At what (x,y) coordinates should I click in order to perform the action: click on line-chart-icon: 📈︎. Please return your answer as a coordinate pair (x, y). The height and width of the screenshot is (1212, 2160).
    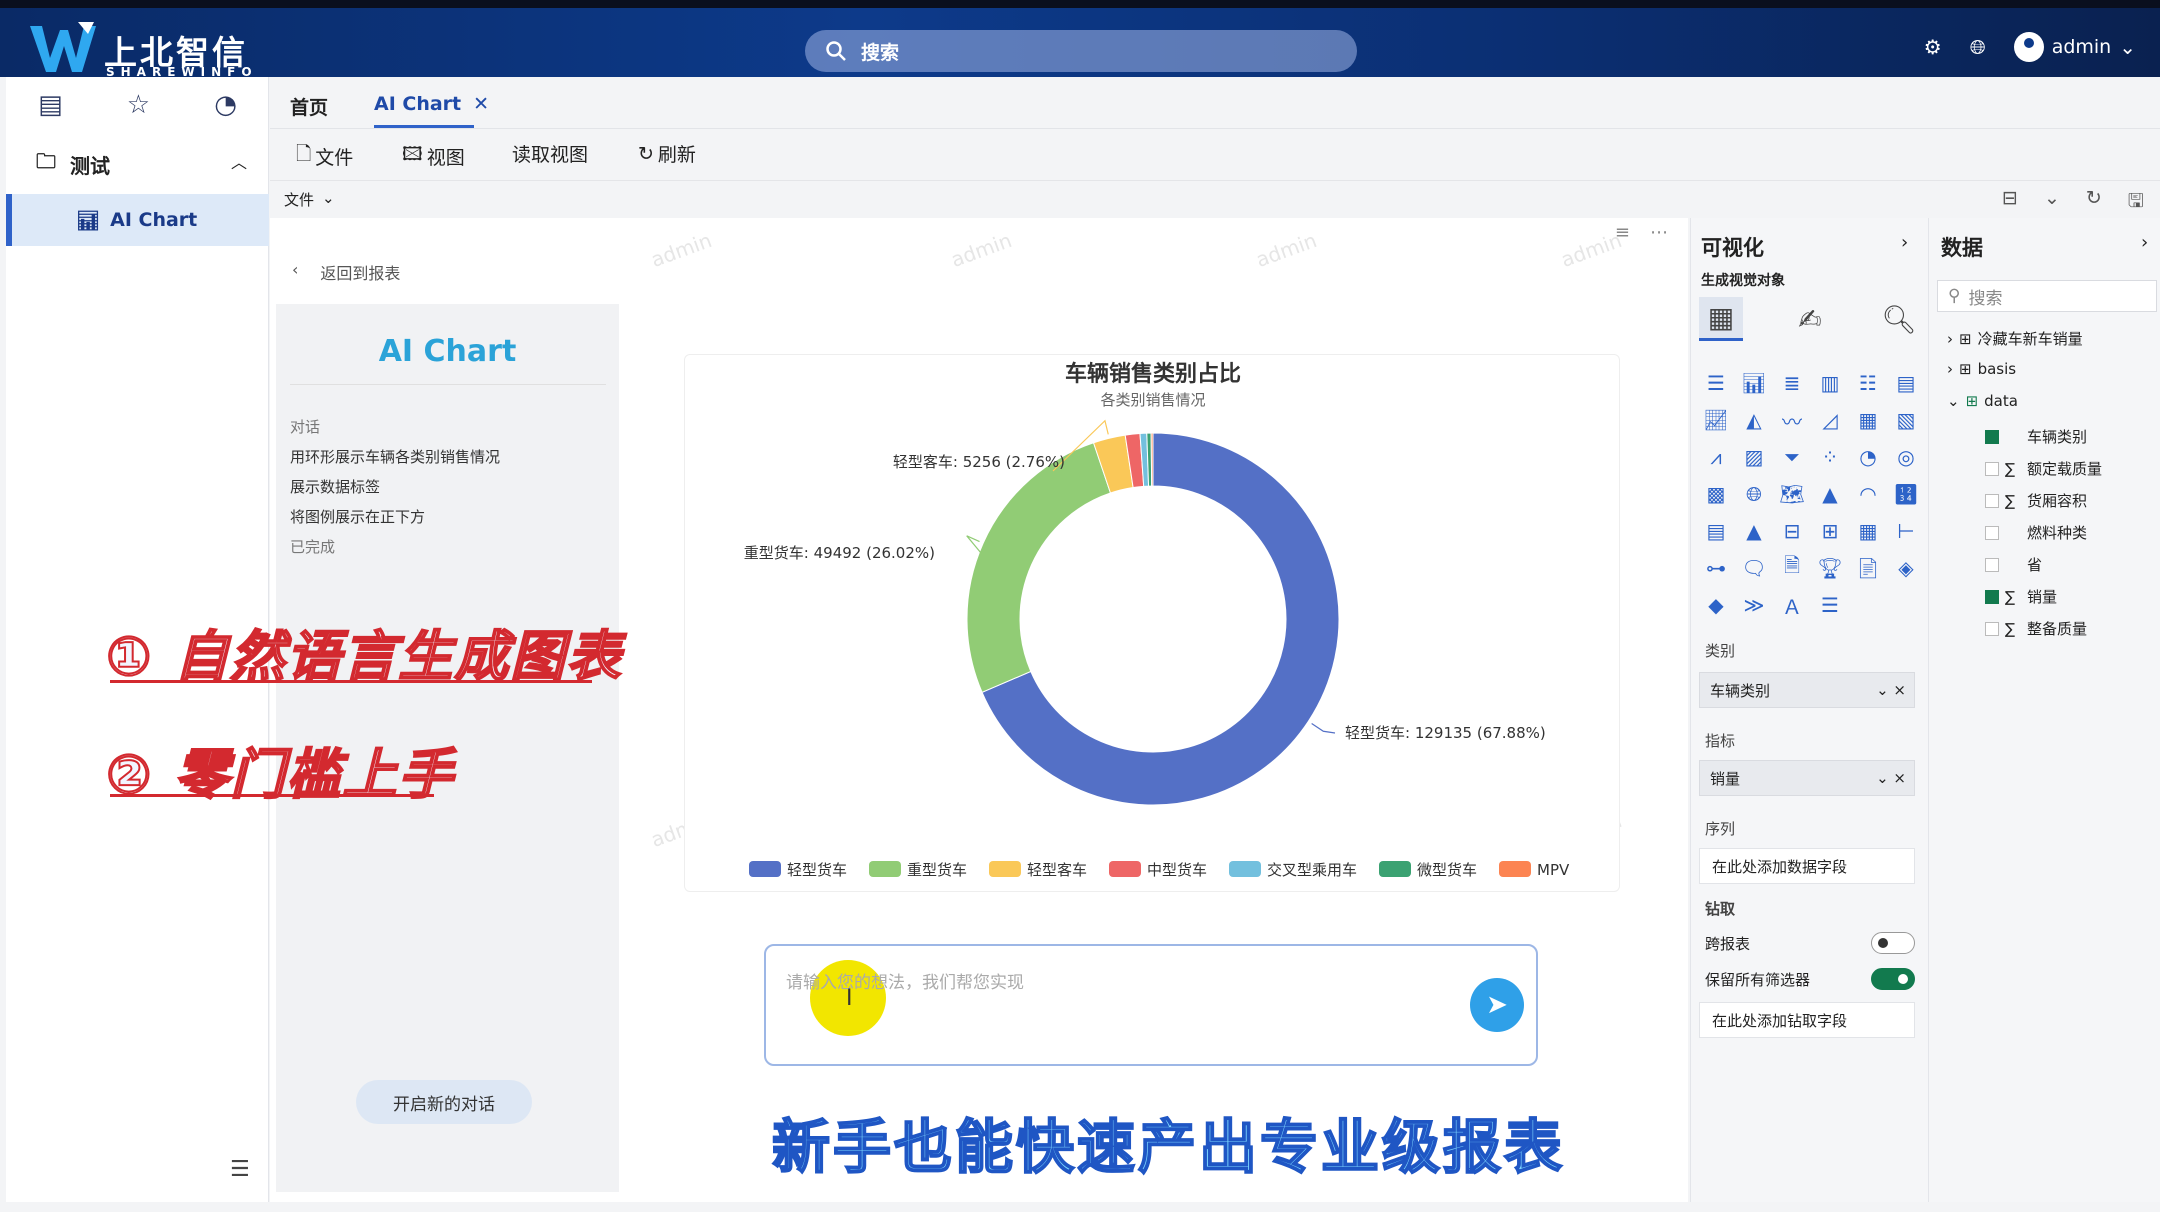
    Looking at the image, I should click on (1716, 420).